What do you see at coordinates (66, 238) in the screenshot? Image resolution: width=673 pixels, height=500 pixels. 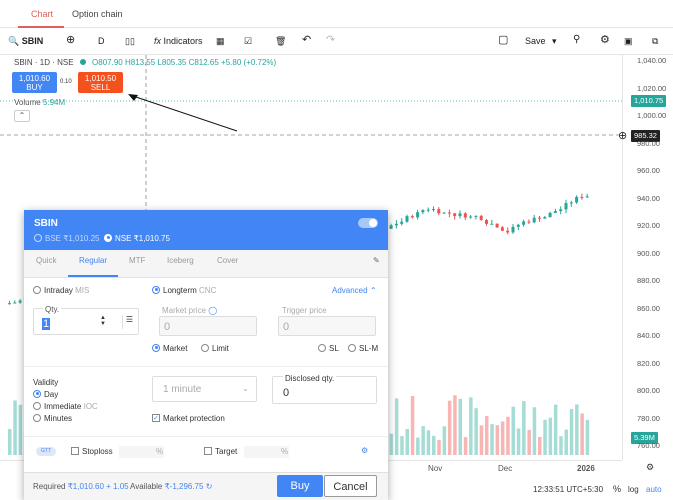 I see `exchange-bse-option: BSE ₹1,010.25` at bounding box center [66, 238].